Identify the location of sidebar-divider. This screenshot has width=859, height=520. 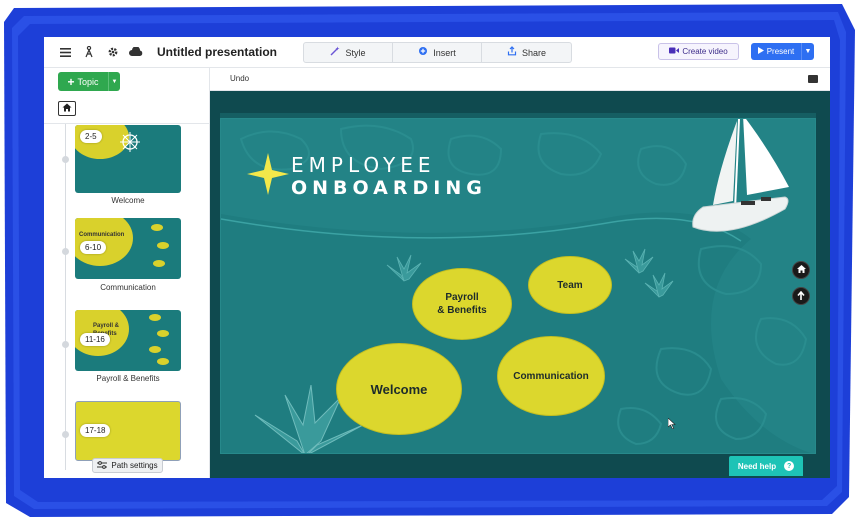
(127, 123).